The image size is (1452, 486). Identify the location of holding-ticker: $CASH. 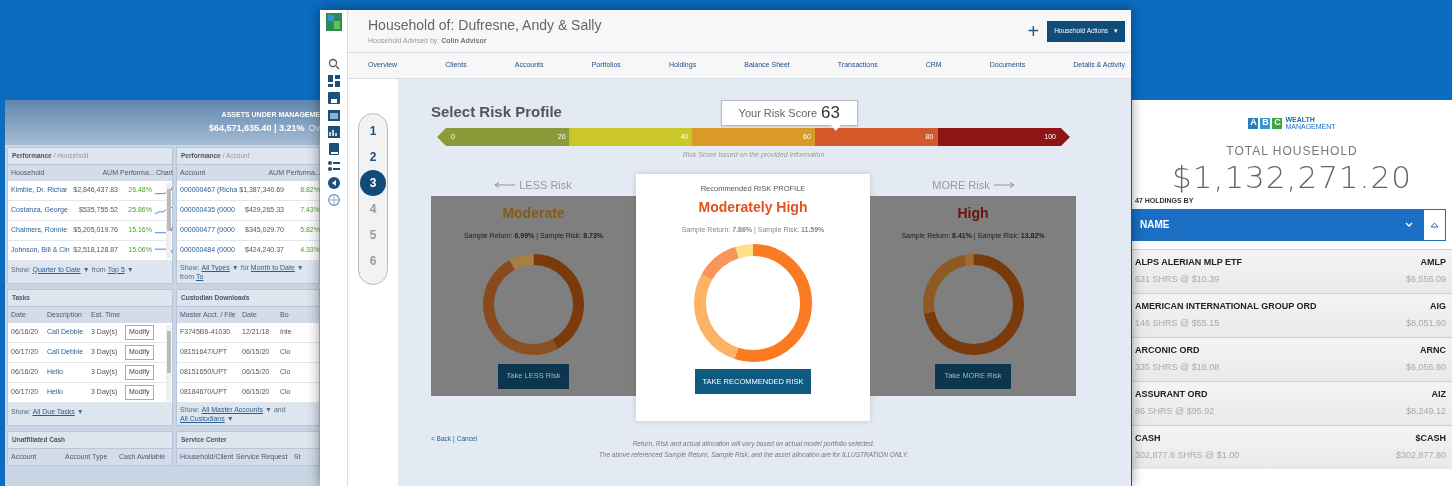
(1430, 438).